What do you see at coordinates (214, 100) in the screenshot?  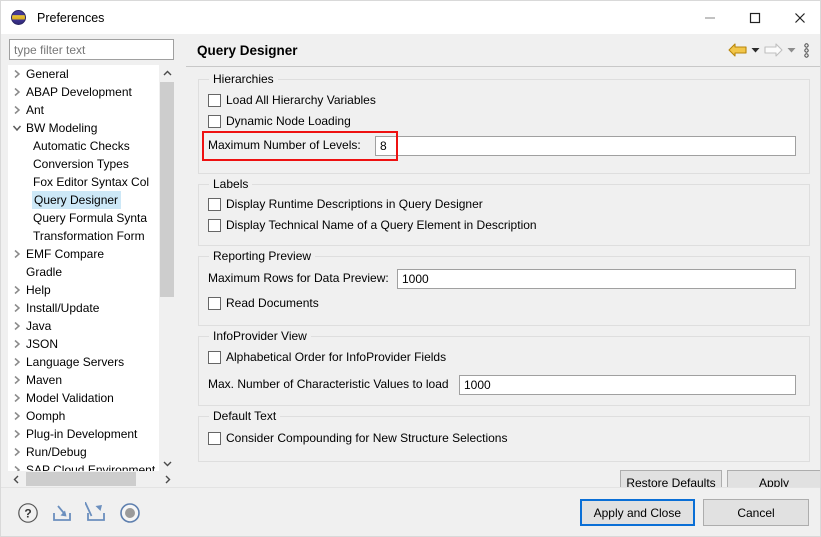 I see `checkbox-load-all-hierarchy-variables` at bounding box center [214, 100].